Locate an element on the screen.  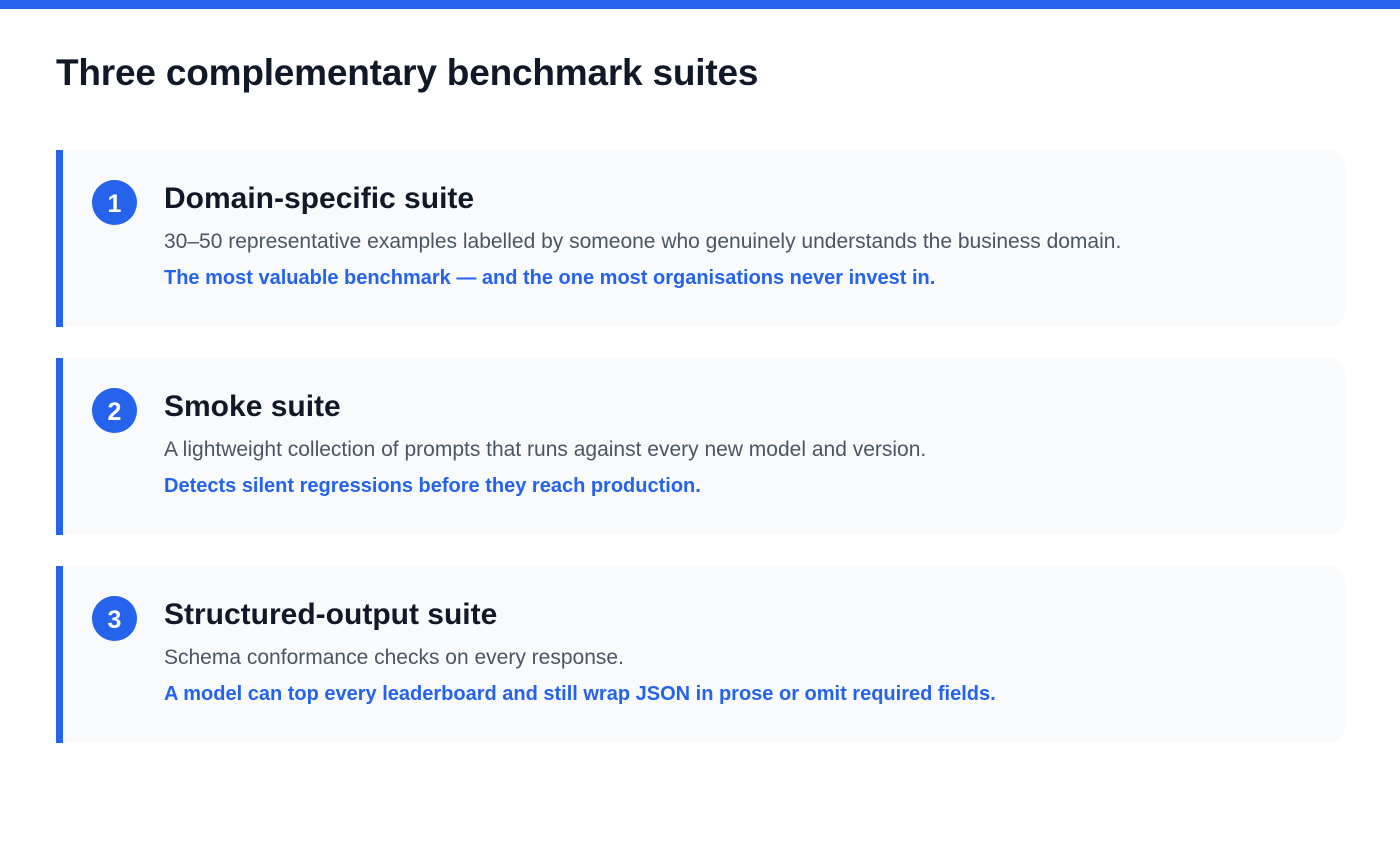
suite-title: Domain-specific suite is located at coordinates (319, 198).